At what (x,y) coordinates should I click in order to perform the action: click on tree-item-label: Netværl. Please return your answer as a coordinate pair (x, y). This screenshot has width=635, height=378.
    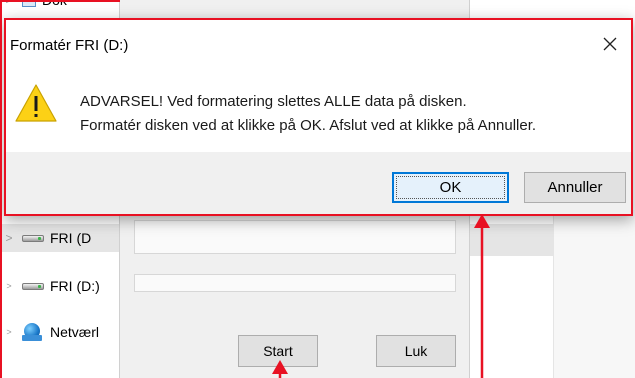
    Looking at the image, I should click on (75, 332).